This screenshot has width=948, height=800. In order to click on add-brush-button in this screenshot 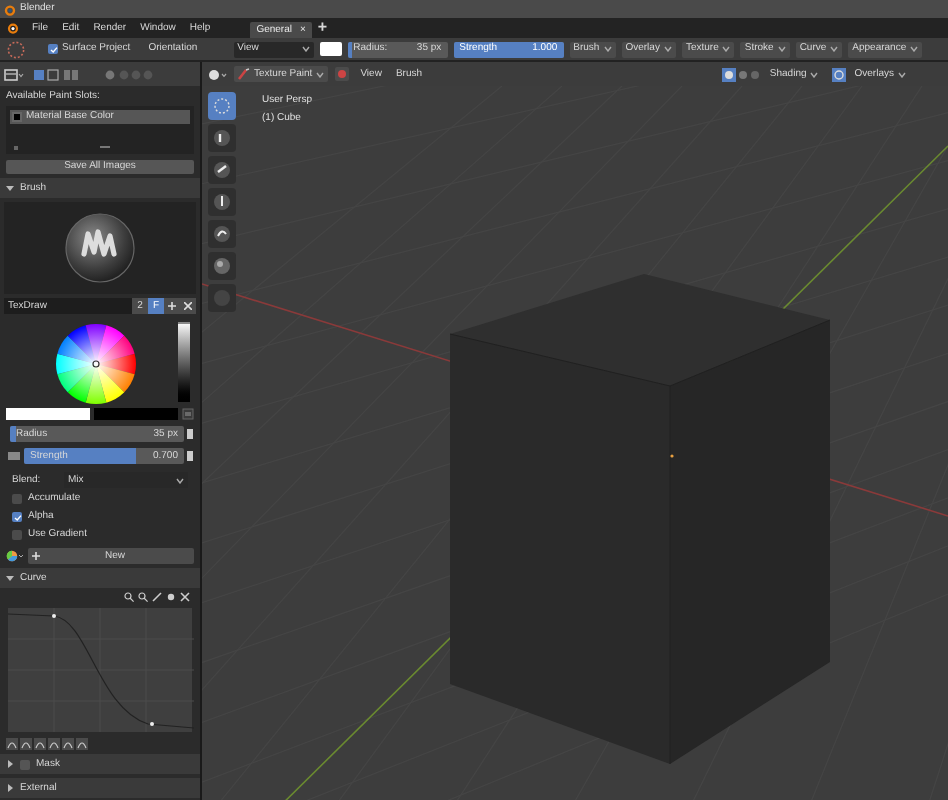, I will do `click(172, 306)`.